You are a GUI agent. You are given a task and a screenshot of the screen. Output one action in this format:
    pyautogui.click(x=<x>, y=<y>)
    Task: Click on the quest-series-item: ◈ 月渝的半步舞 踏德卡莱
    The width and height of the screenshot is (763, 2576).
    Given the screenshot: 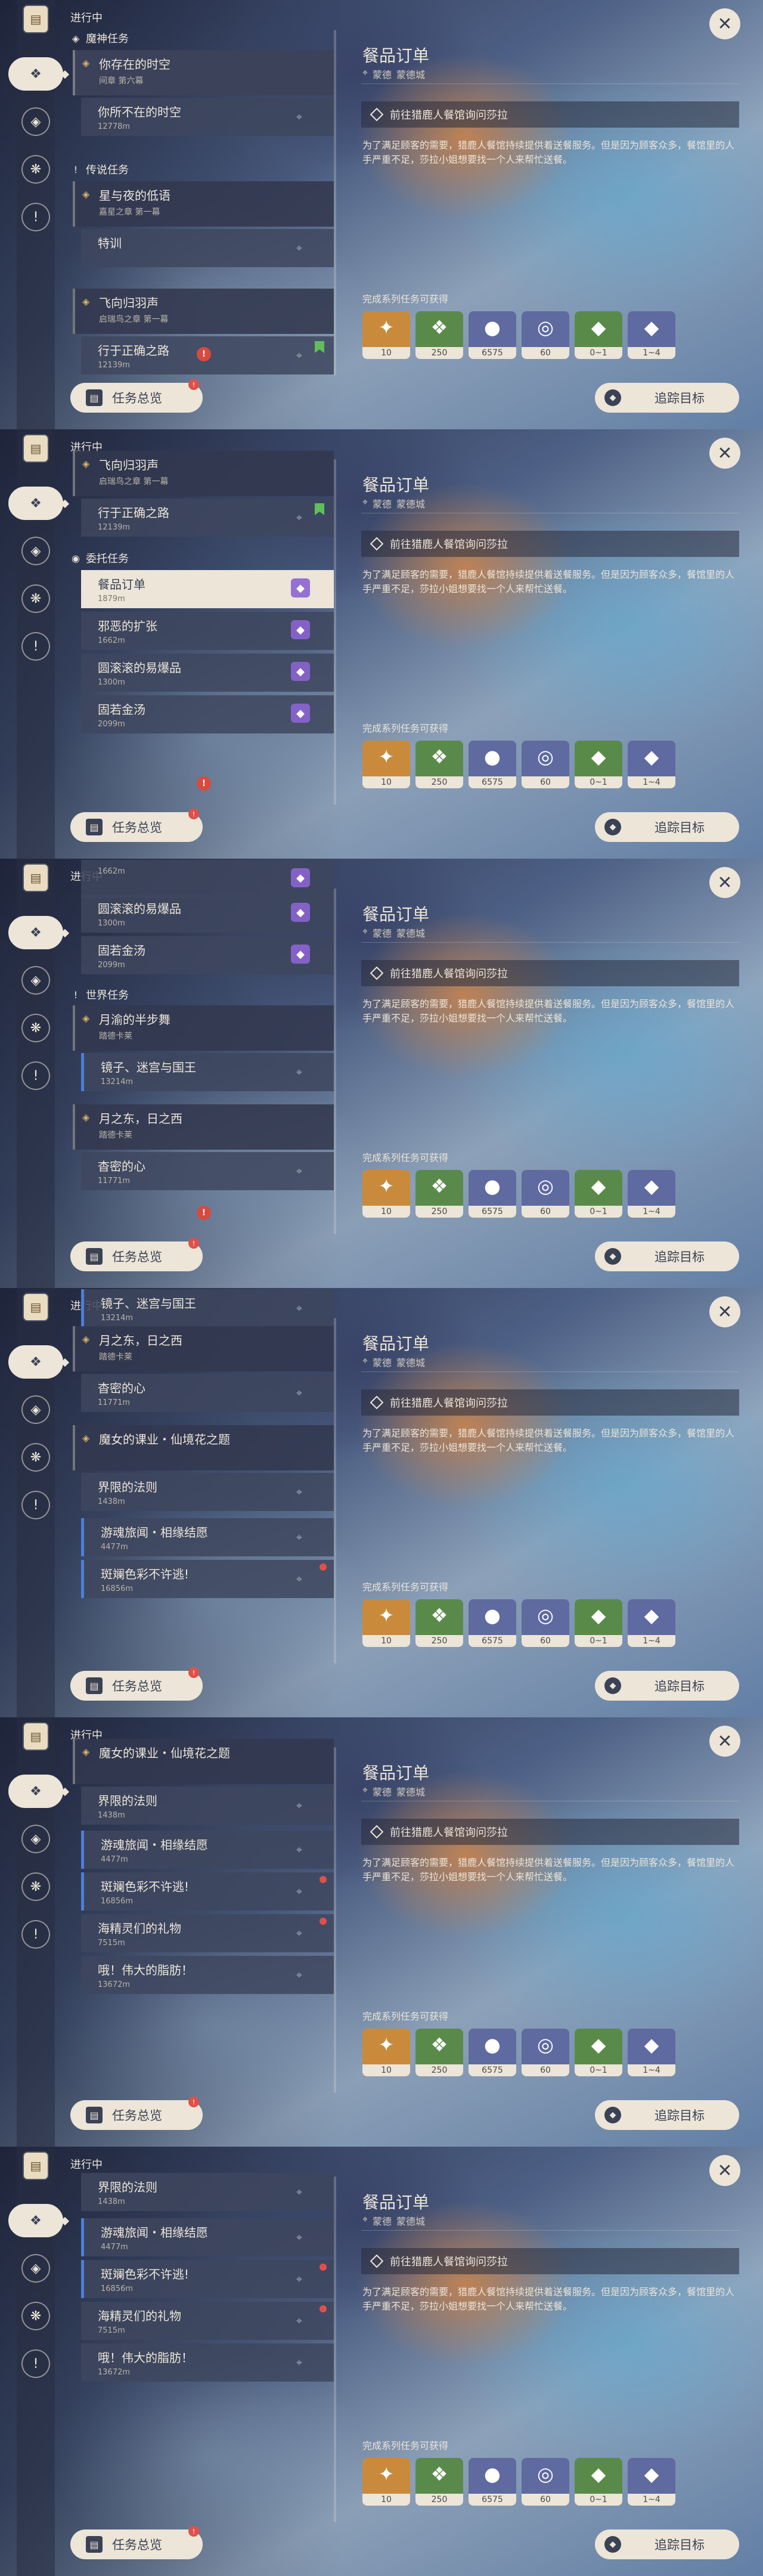 What is the action you would take?
    pyautogui.click(x=203, y=1028)
    